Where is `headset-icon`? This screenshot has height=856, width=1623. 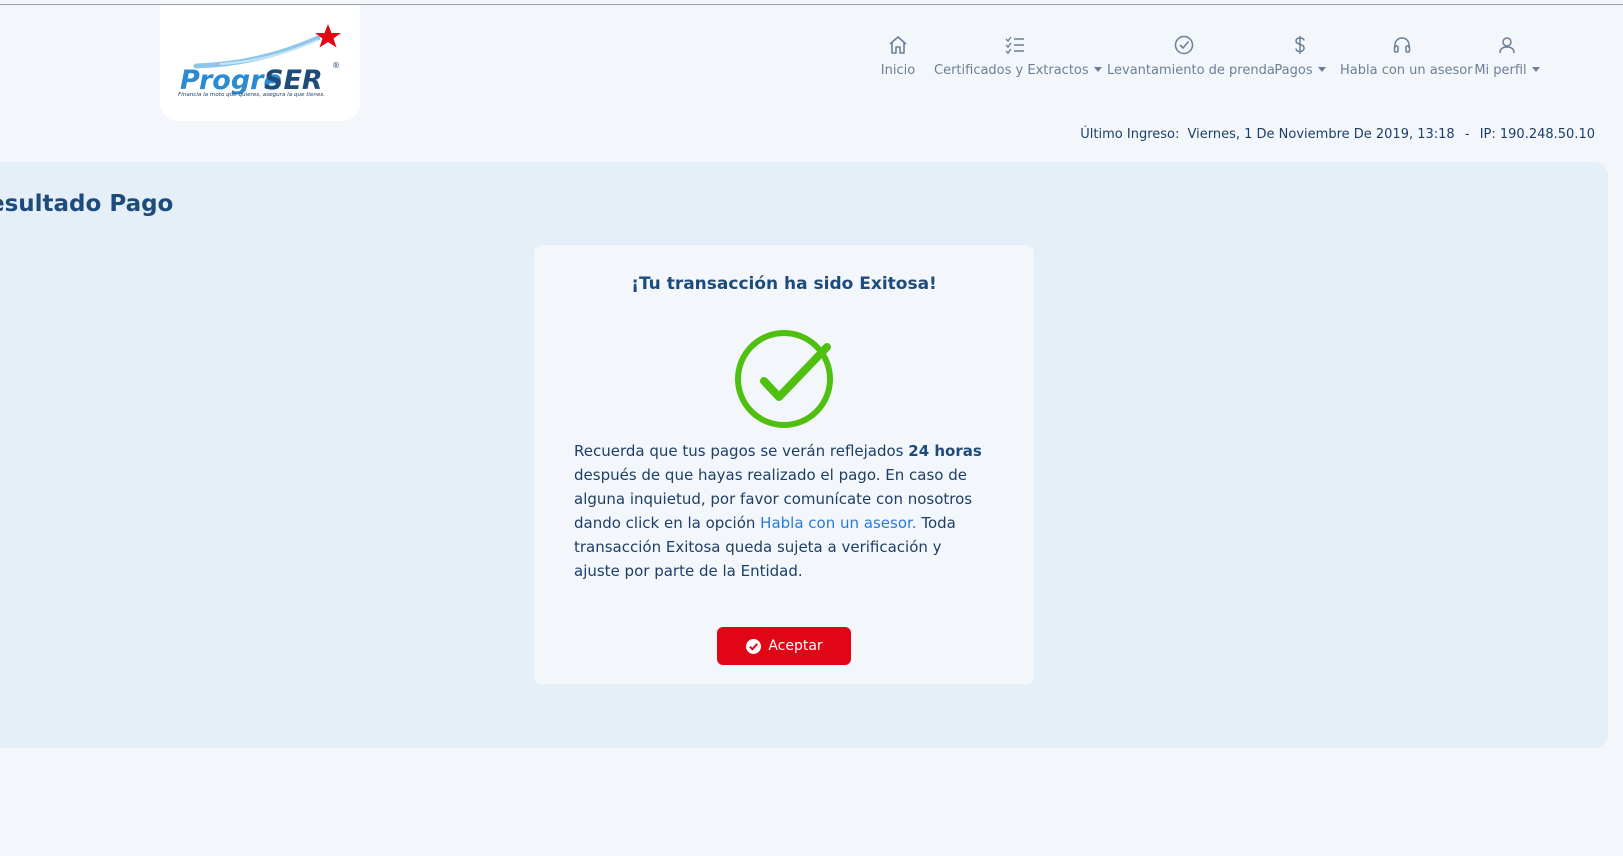 headset-icon is located at coordinates (1402, 46).